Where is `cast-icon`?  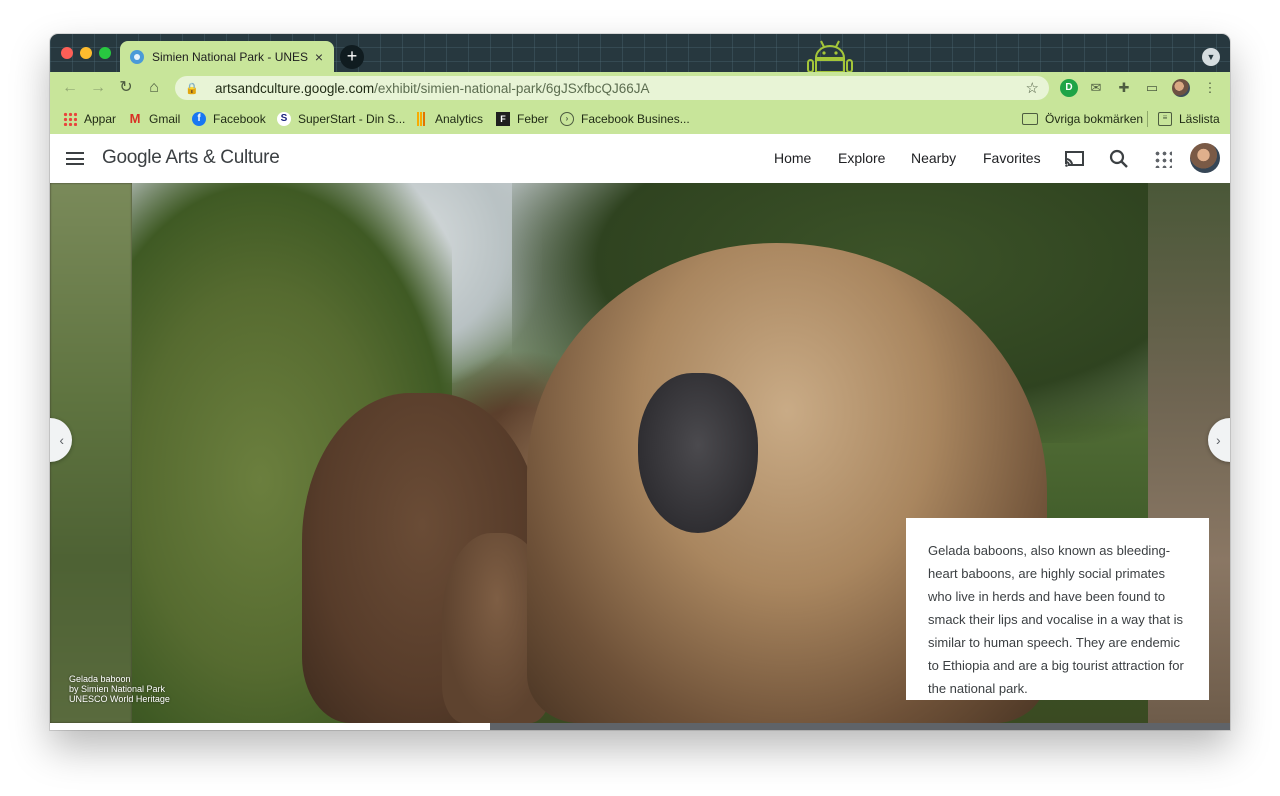
cast-icon is located at coordinates (1074, 159).